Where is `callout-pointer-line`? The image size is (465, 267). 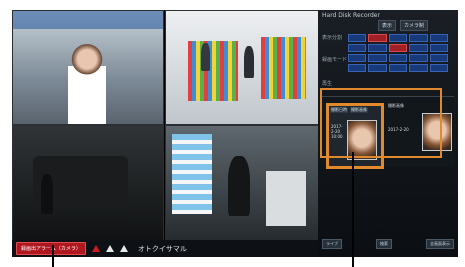 callout-pointer-line is located at coordinates (353, 209).